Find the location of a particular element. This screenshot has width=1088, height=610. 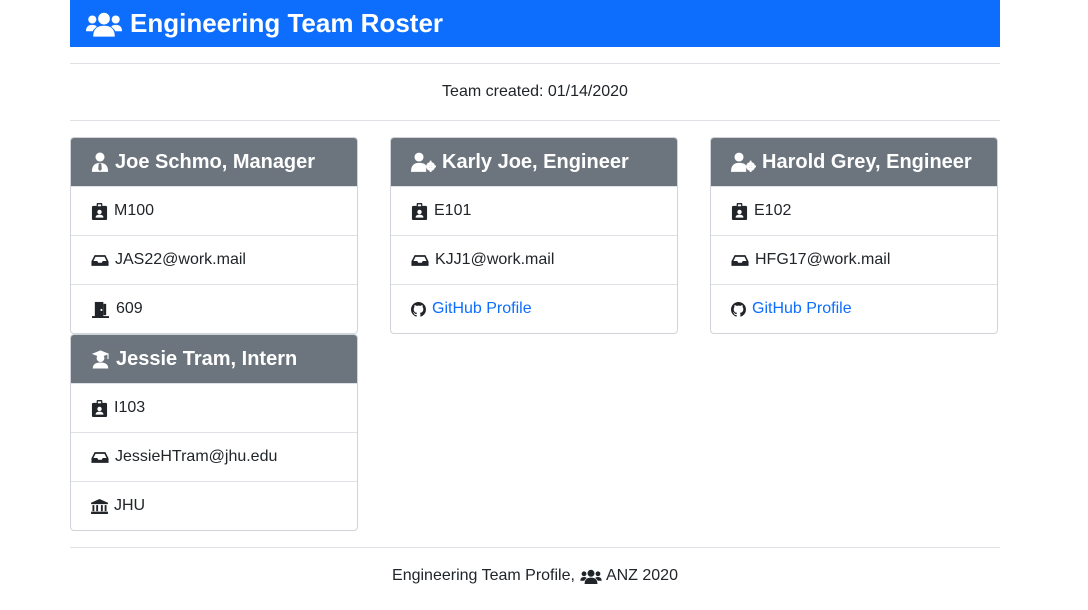

email-row: HFG17@work.mail is located at coordinates (854, 259).